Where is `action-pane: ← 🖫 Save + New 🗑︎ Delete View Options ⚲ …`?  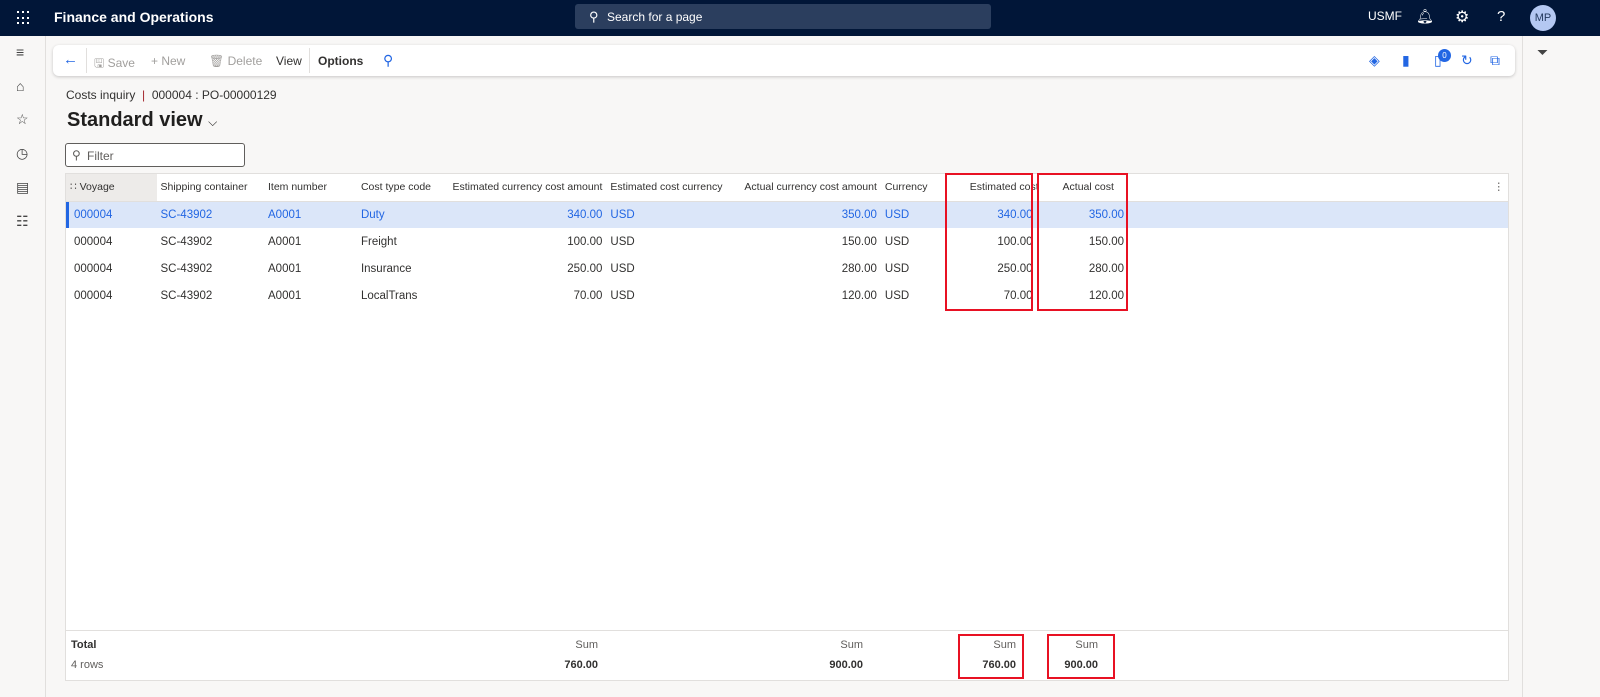
action-pane: ← 🖫 Save + New 🗑︎ Delete View Options ⚲ … is located at coordinates (784, 60).